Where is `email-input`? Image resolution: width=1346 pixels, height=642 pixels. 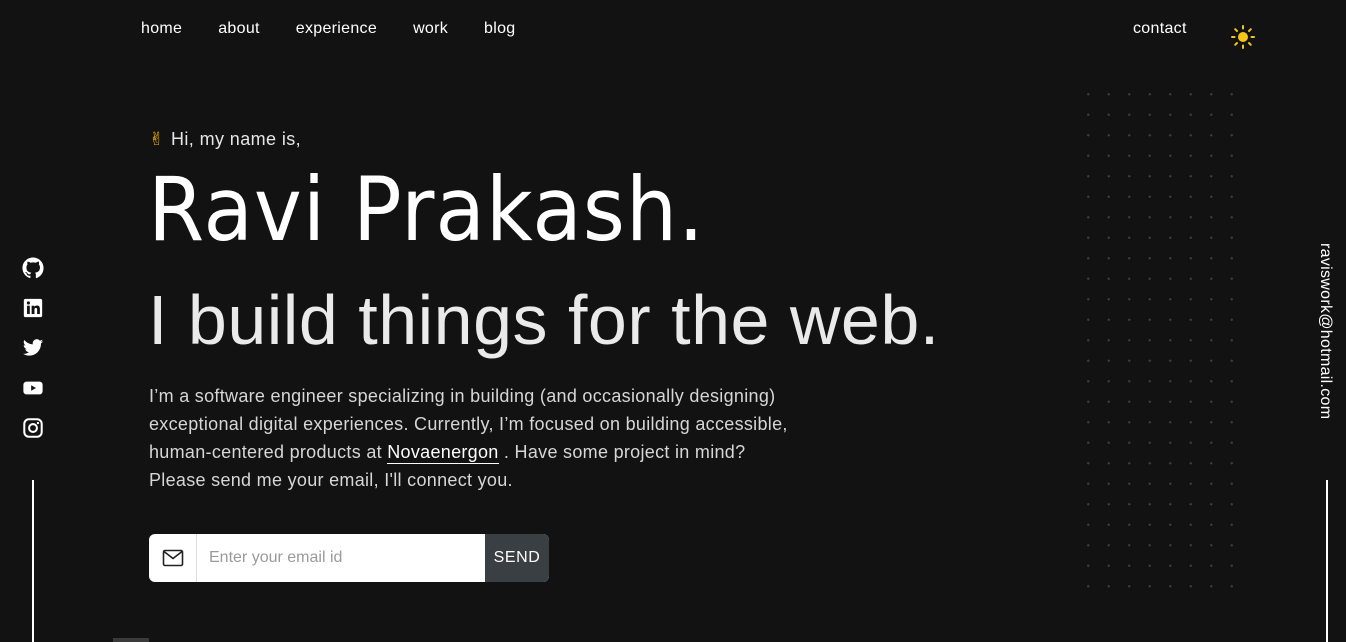
email-input is located at coordinates (341, 558).